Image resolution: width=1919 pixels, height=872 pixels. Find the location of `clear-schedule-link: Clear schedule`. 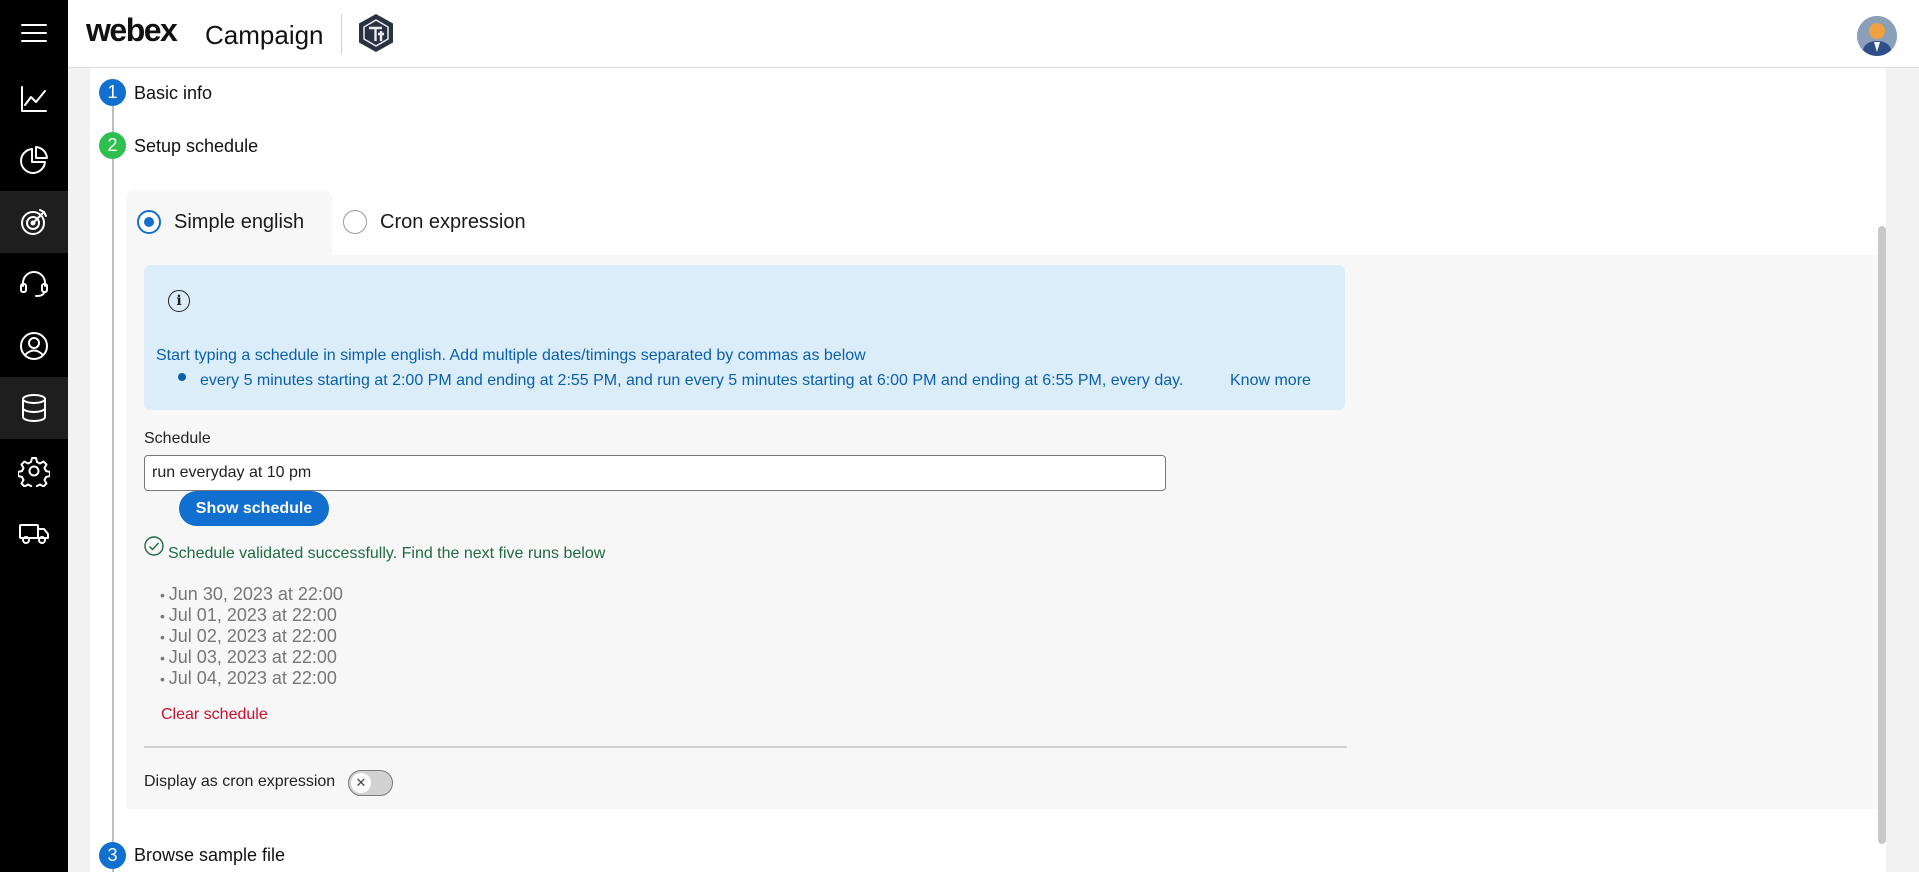

clear-schedule-link: Clear schedule is located at coordinates (214, 715).